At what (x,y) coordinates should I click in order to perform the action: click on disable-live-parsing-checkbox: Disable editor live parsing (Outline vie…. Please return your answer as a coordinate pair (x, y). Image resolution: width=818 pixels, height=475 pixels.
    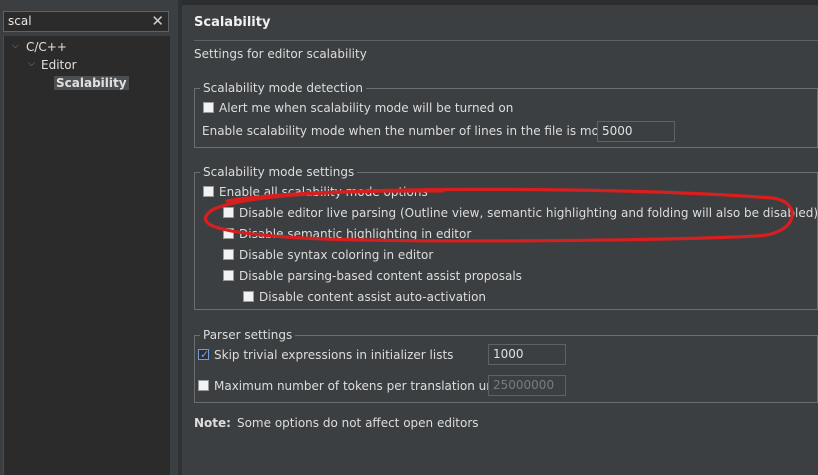
    Looking at the image, I should click on (520, 213).